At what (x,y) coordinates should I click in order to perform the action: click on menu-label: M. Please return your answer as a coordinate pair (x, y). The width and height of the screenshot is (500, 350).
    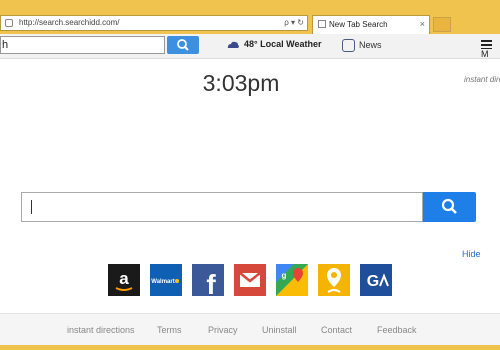
    Looking at the image, I should click on (485, 54).